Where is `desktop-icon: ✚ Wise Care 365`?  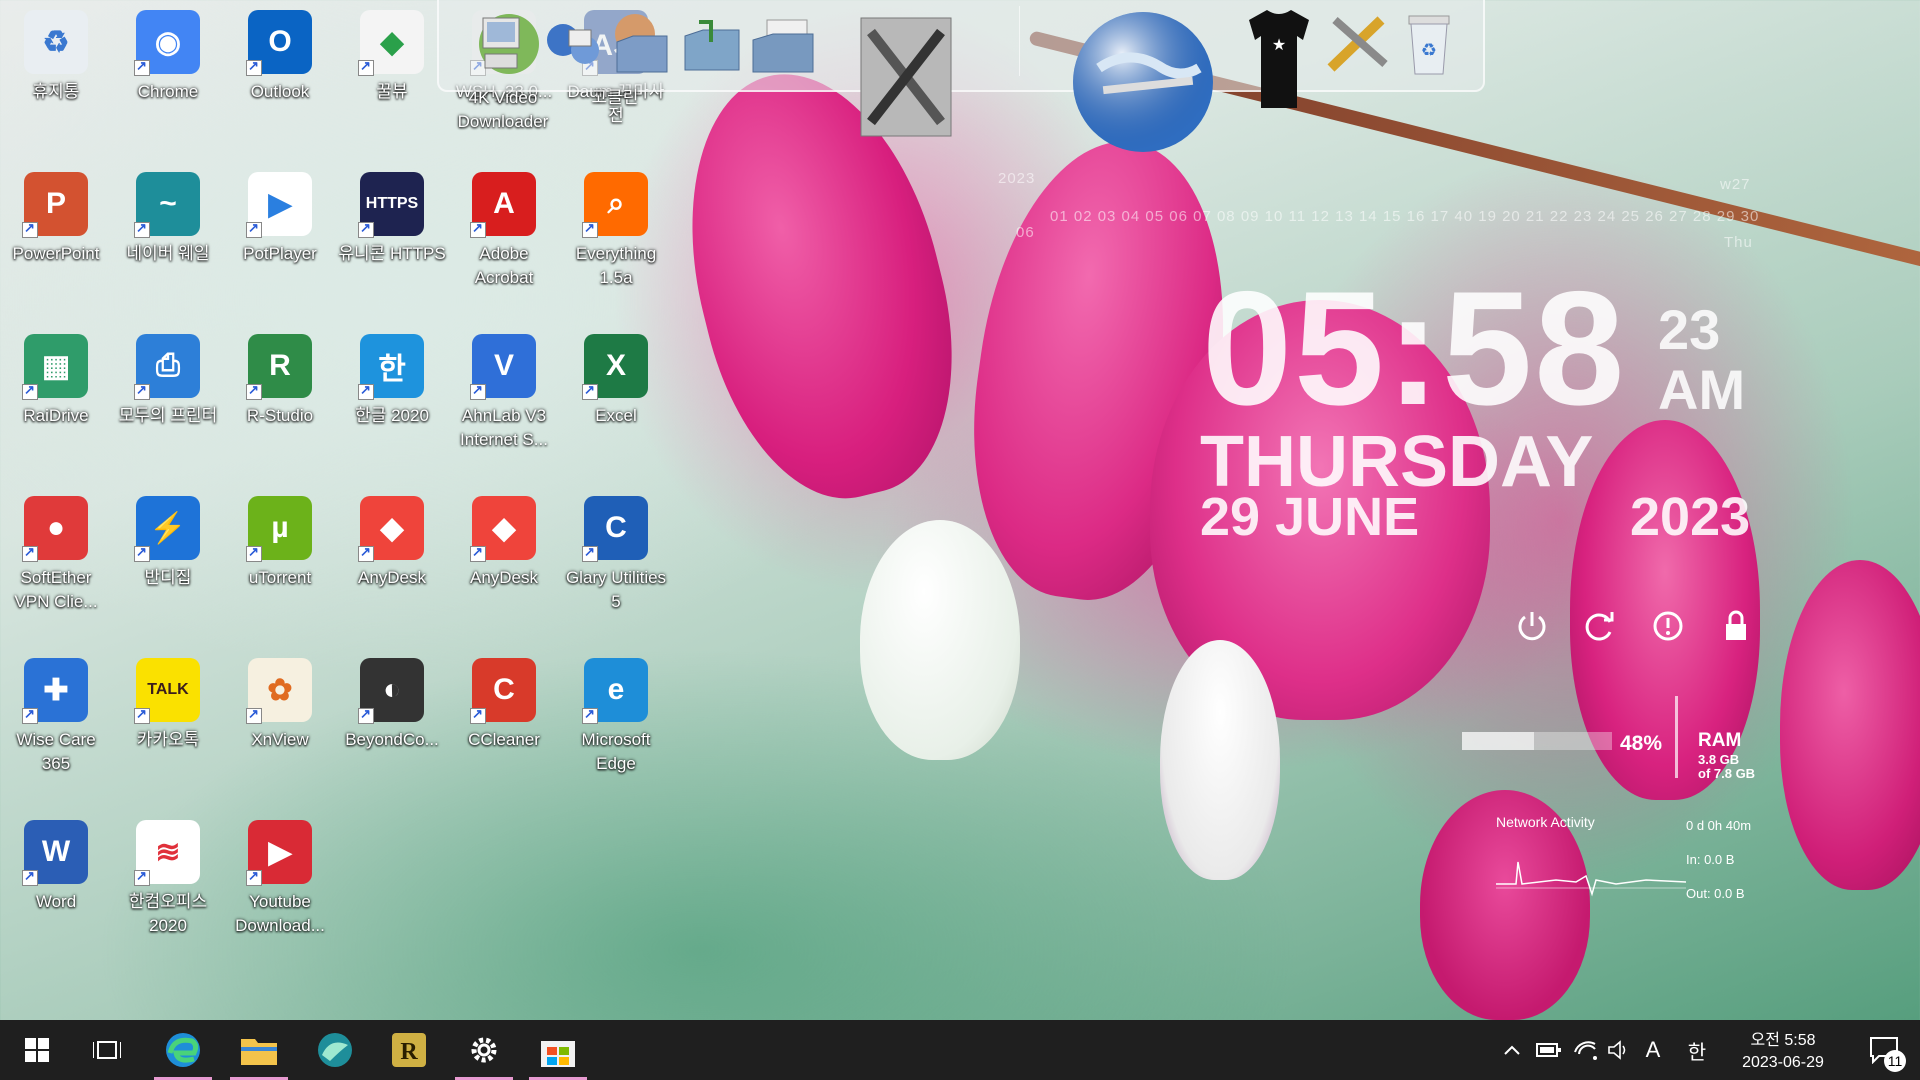 desktop-icon: ✚ Wise Care 365 is located at coordinates (56, 712).